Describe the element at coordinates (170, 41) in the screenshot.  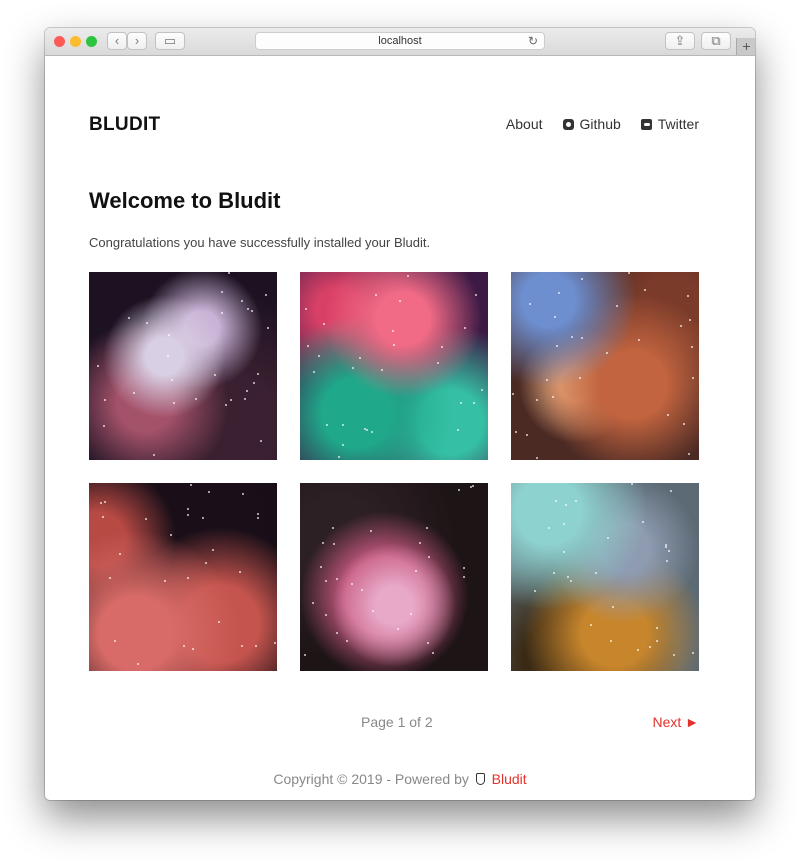
I see `sidebar-toggle-button: ▭` at that location.